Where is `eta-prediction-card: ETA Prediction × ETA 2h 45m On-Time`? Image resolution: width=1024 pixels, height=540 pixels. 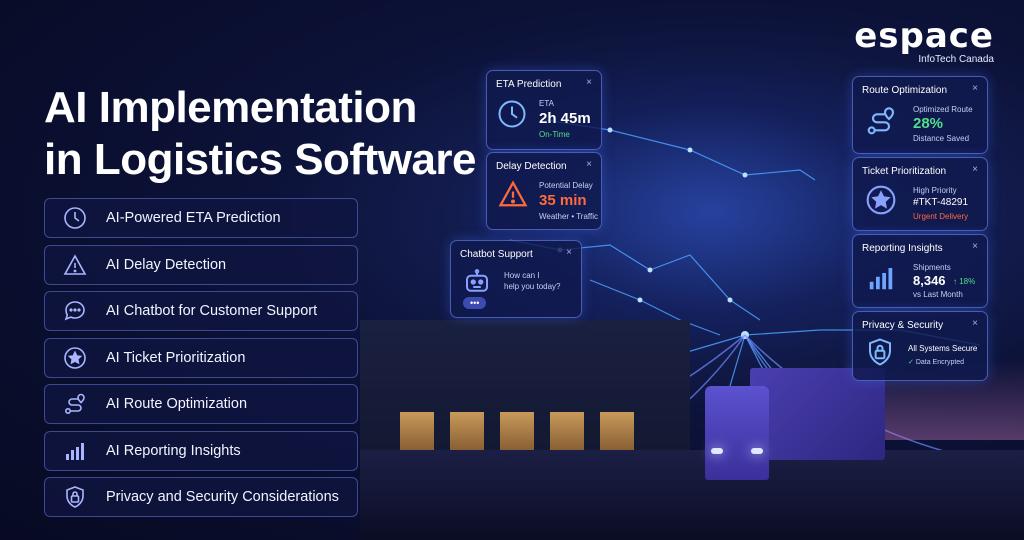 eta-prediction-card: ETA Prediction × ETA 2h 45m On-Time is located at coordinates (544, 110).